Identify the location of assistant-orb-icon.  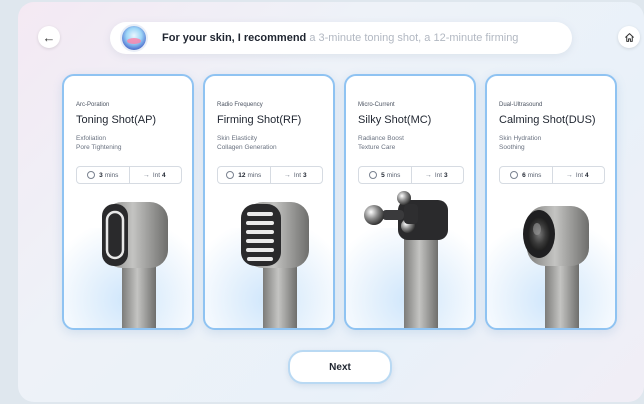
(134, 38).